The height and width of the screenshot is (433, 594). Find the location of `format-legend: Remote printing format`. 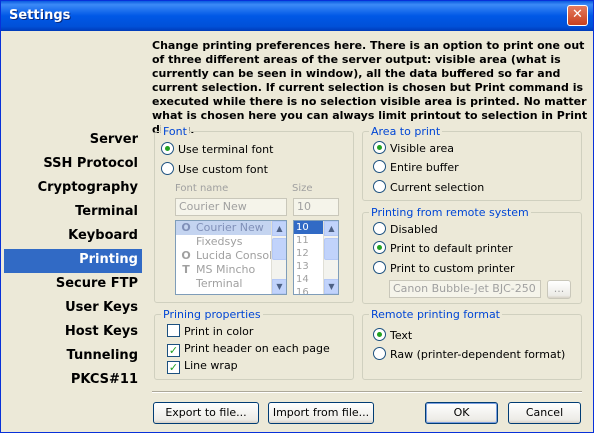

format-legend: Remote printing format is located at coordinates (435, 314).